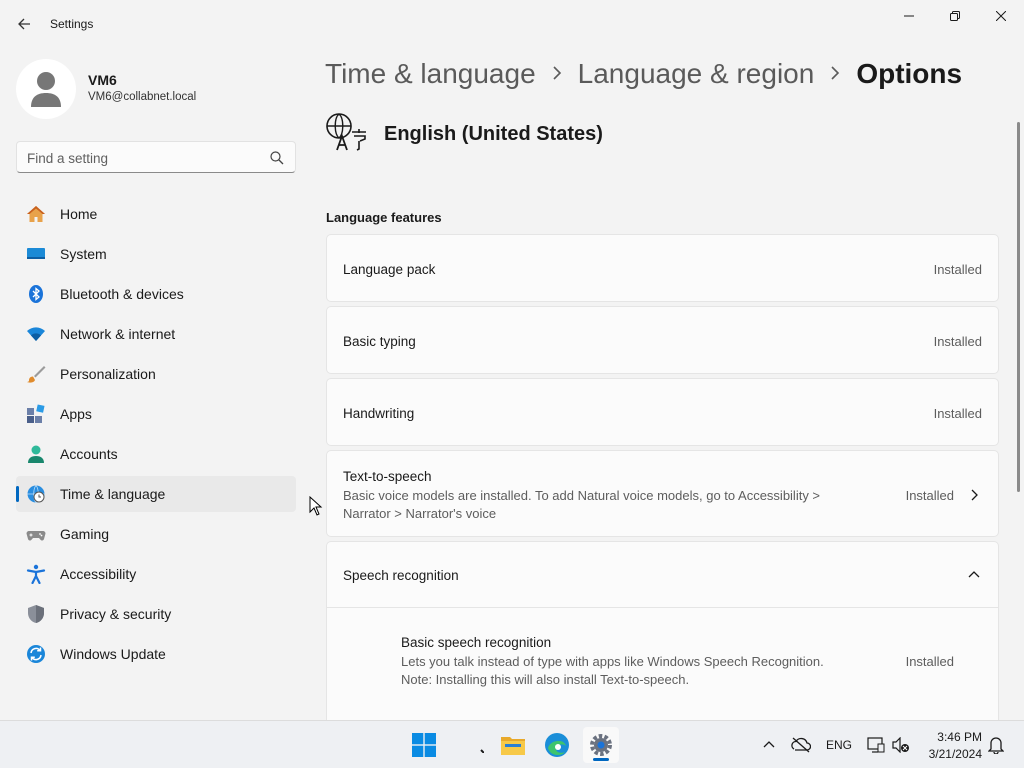  Describe the element at coordinates (482, 751) in the screenshot. I see `search-taskbar-icon` at that location.